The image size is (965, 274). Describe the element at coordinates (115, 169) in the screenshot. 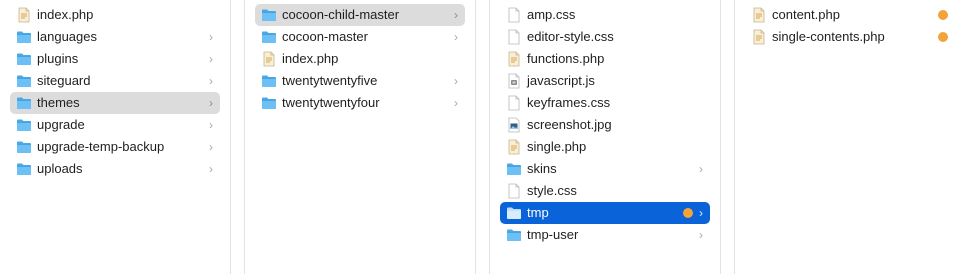

I see `folder-row-uploads: uploads ›` at that location.